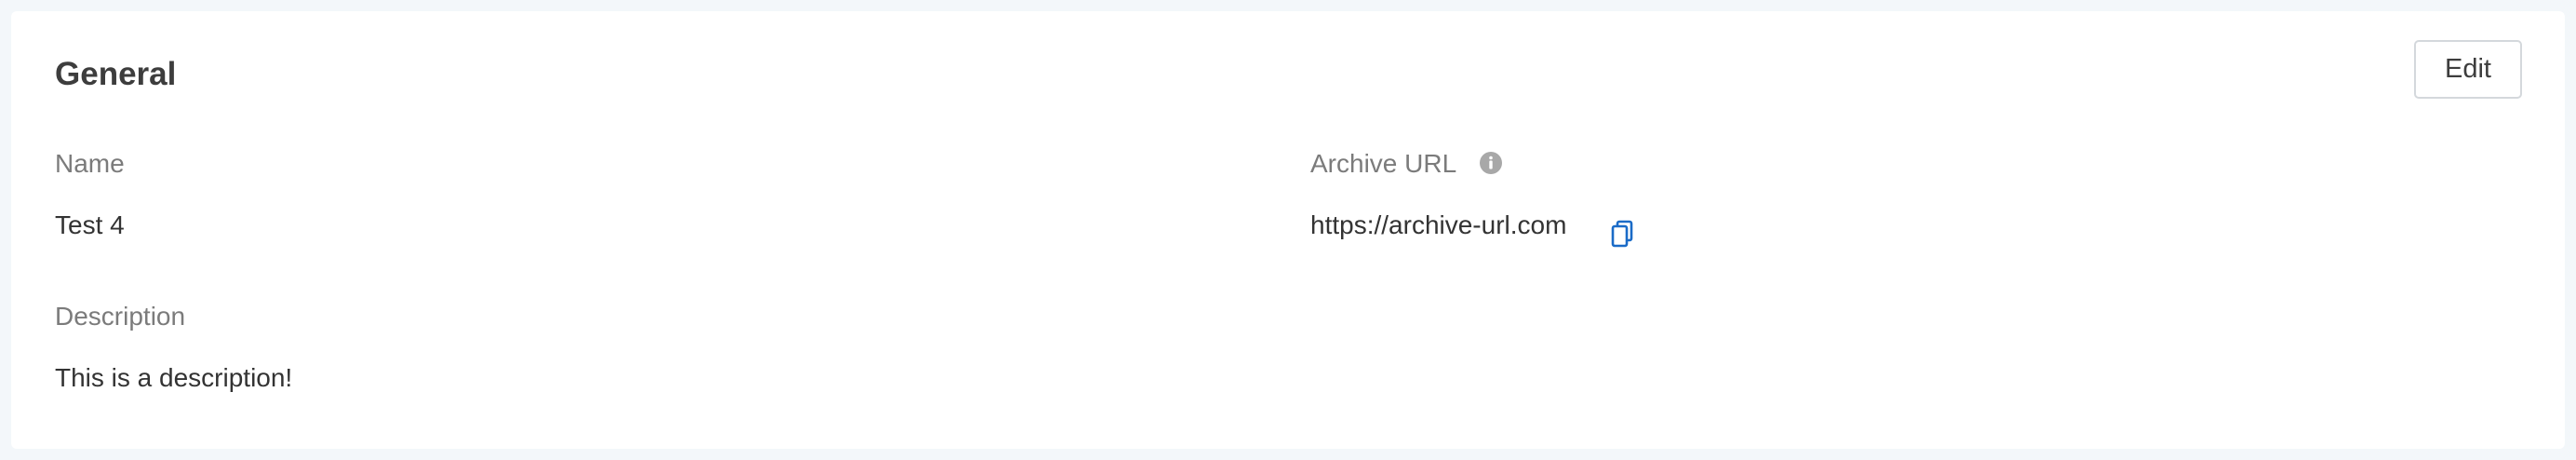 Image resolution: width=2576 pixels, height=460 pixels. What do you see at coordinates (90, 163) in the screenshot?
I see `name-label: Name` at bounding box center [90, 163].